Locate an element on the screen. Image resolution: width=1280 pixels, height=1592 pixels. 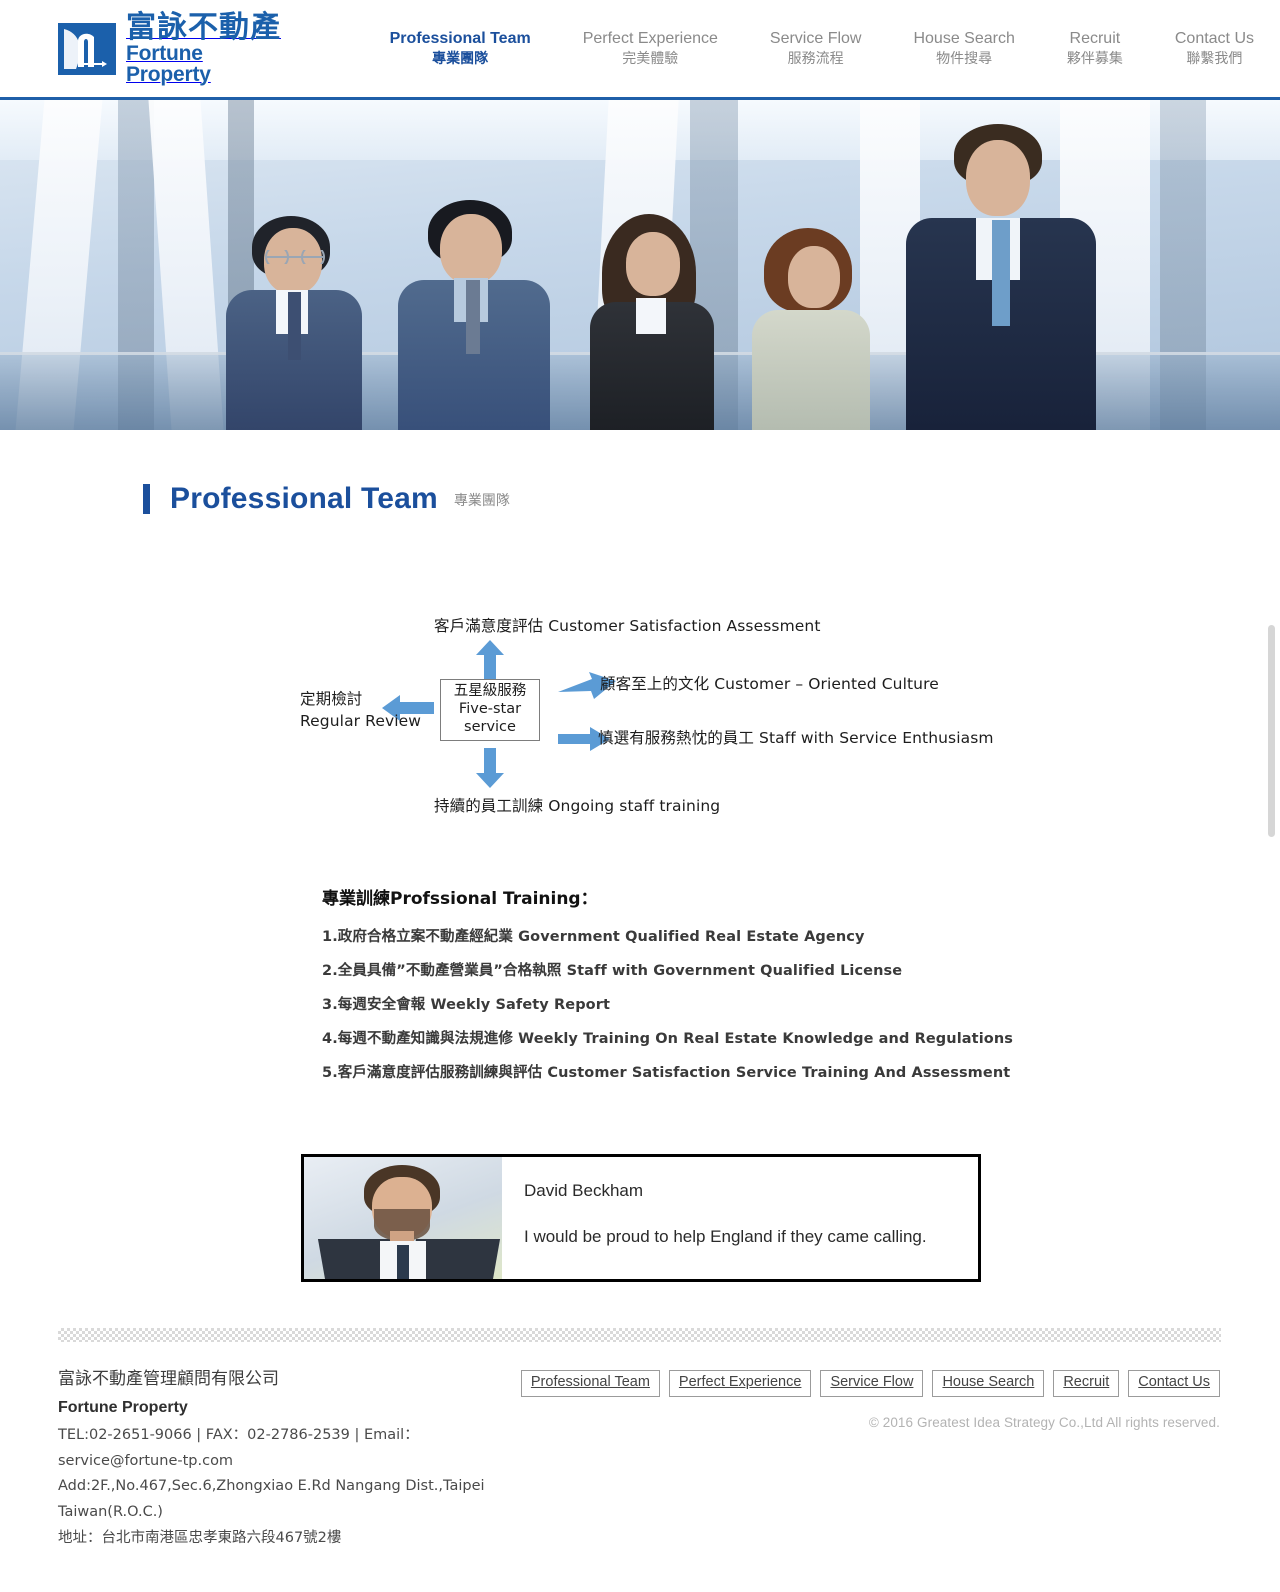
arrow-down-icon is located at coordinates (490, 770).